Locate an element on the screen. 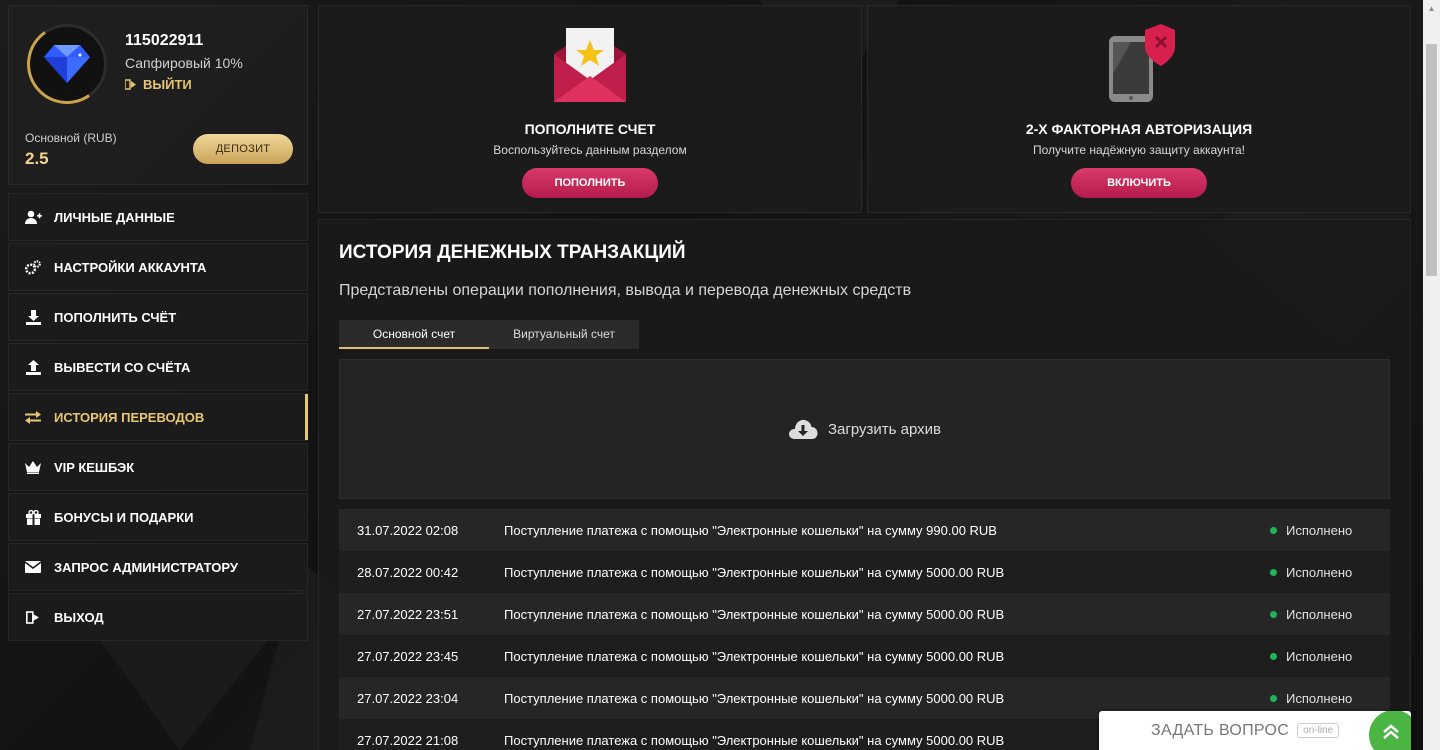  crown-icon is located at coordinates (33, 467).